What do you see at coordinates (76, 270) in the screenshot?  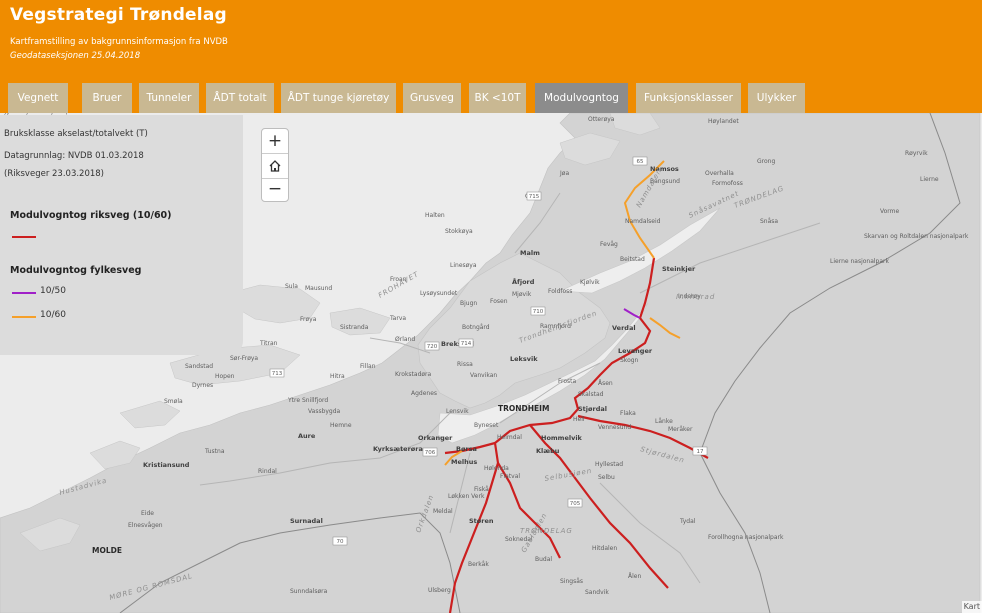 I see `legend-fylkesveg-heading: Modulvogntog fylkesveg` at bounding box center [76, 270].